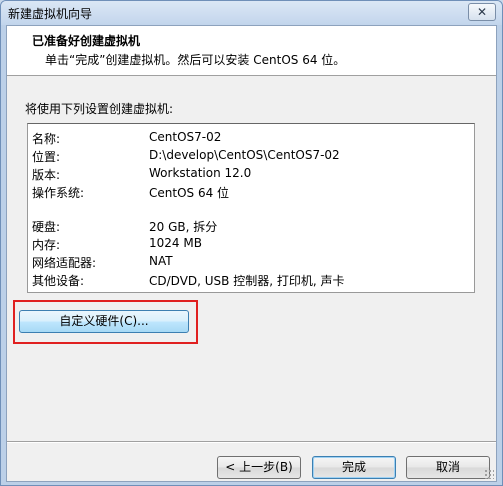  Describe the element at coordinates (46, 175) in the screenshot. I see `summary-label: 版本:` at that location.